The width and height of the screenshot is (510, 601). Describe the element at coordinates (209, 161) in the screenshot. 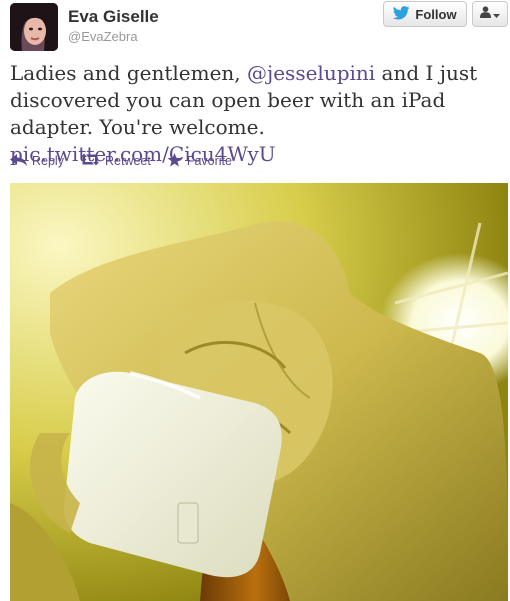

I see `favorite-label: Favorite` at that location.